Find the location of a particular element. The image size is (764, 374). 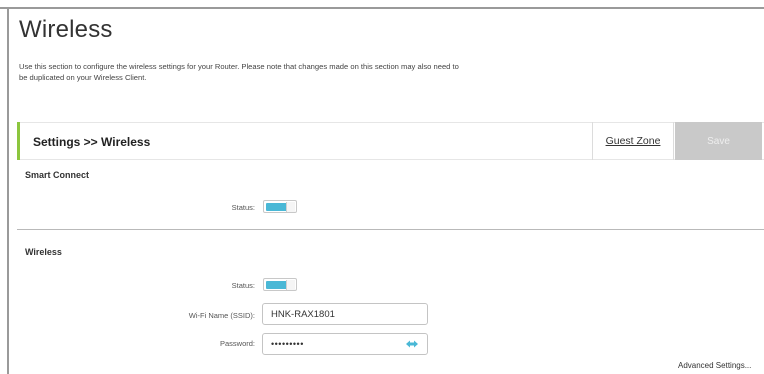

password-value: ••••••••• is located at coordinates (287, 344).